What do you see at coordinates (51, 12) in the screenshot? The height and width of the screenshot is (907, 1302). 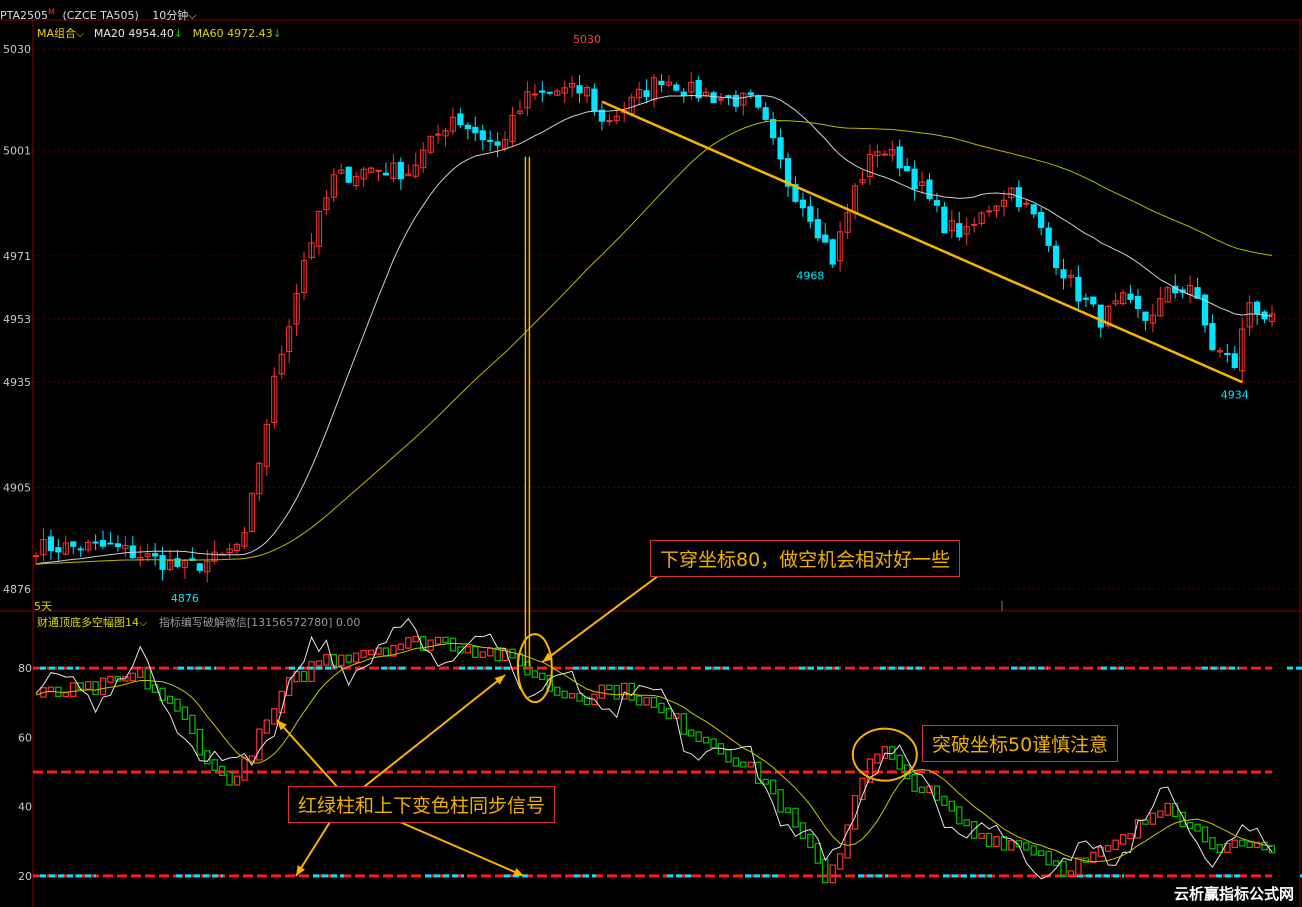 I see `symbol-mark: M` at bounding box center [51, 12].